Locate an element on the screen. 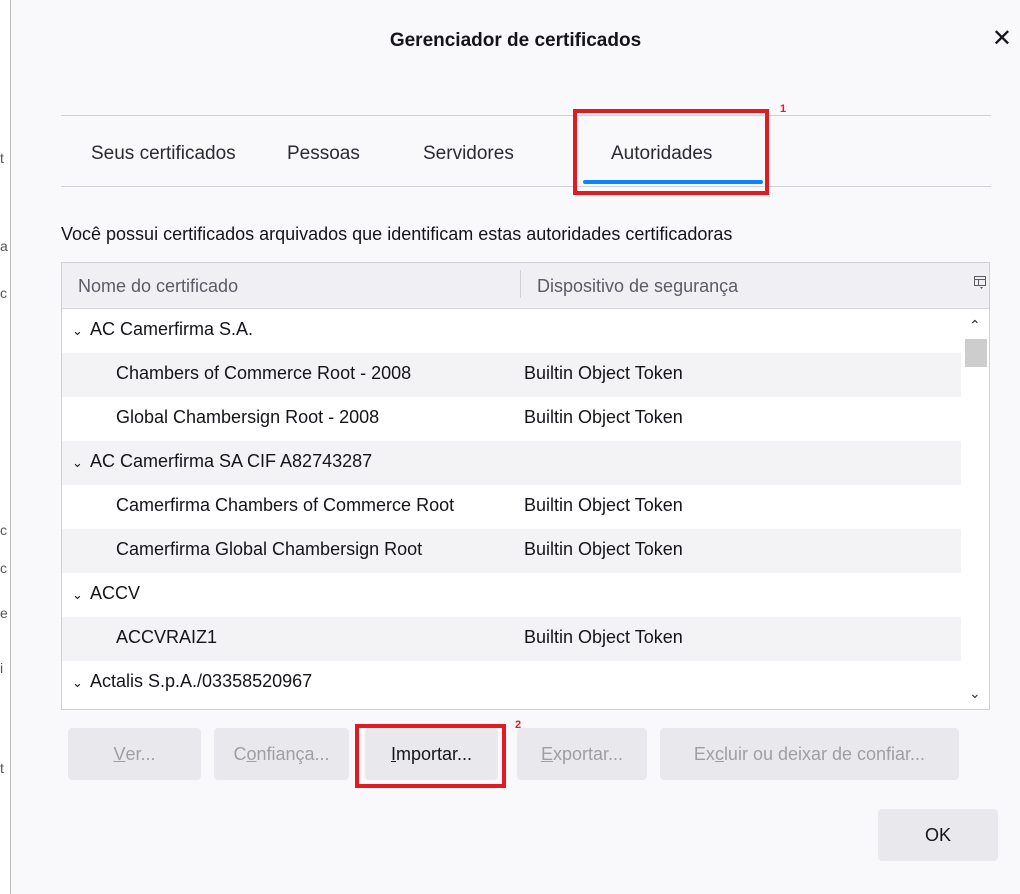 The height and width of the screenshot is (894, 1020). group-name: Actalis S.p.A./03358520967 is located at coordinates (201, 681).